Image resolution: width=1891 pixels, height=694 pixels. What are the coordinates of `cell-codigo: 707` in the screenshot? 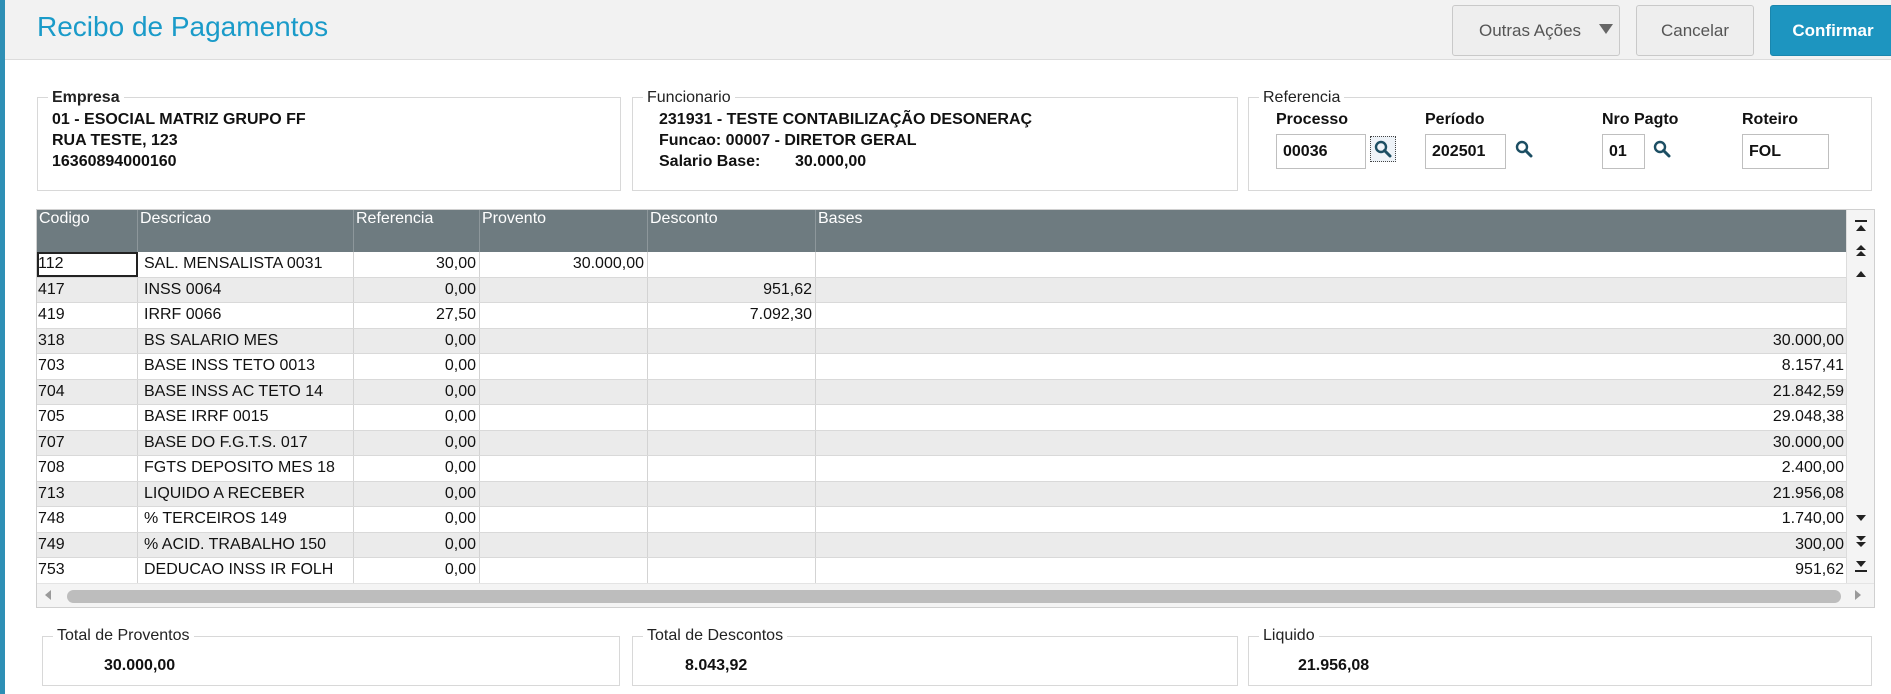 It's located at (87, 442).